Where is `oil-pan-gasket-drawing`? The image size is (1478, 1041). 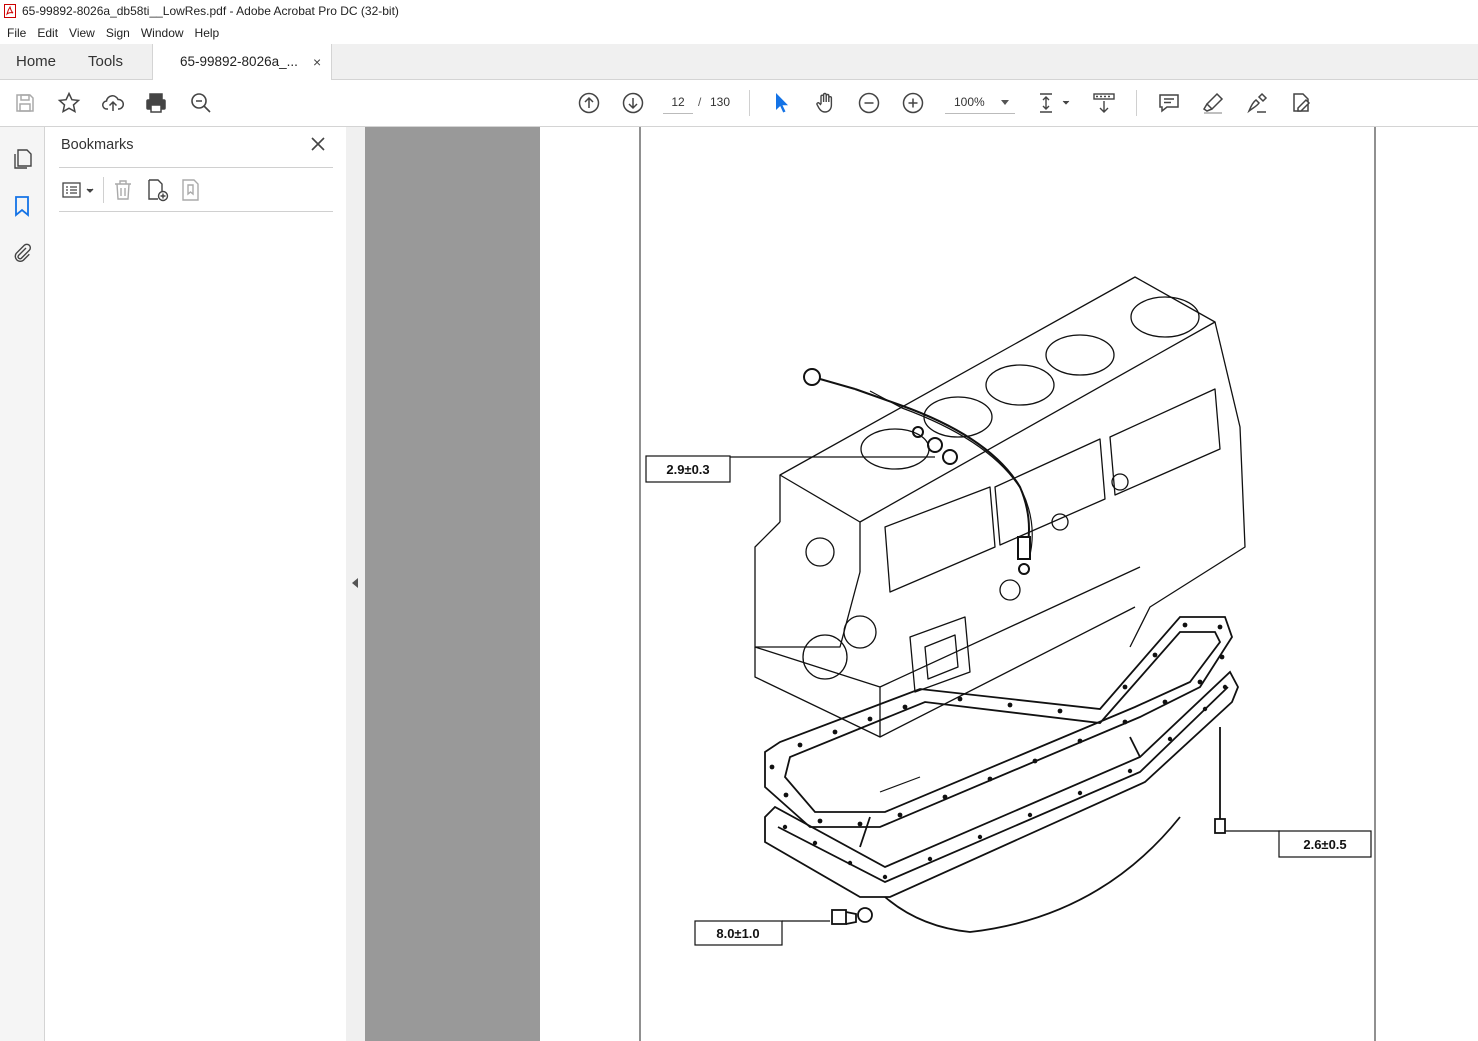
oil-pan-gasket-drawing is located at coordinates (998, 722).